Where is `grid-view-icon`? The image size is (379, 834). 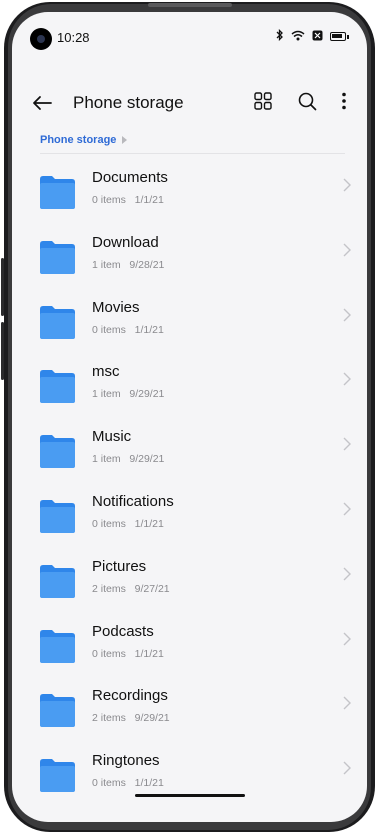 grid-view-icon is located at coordinates (263, 101).